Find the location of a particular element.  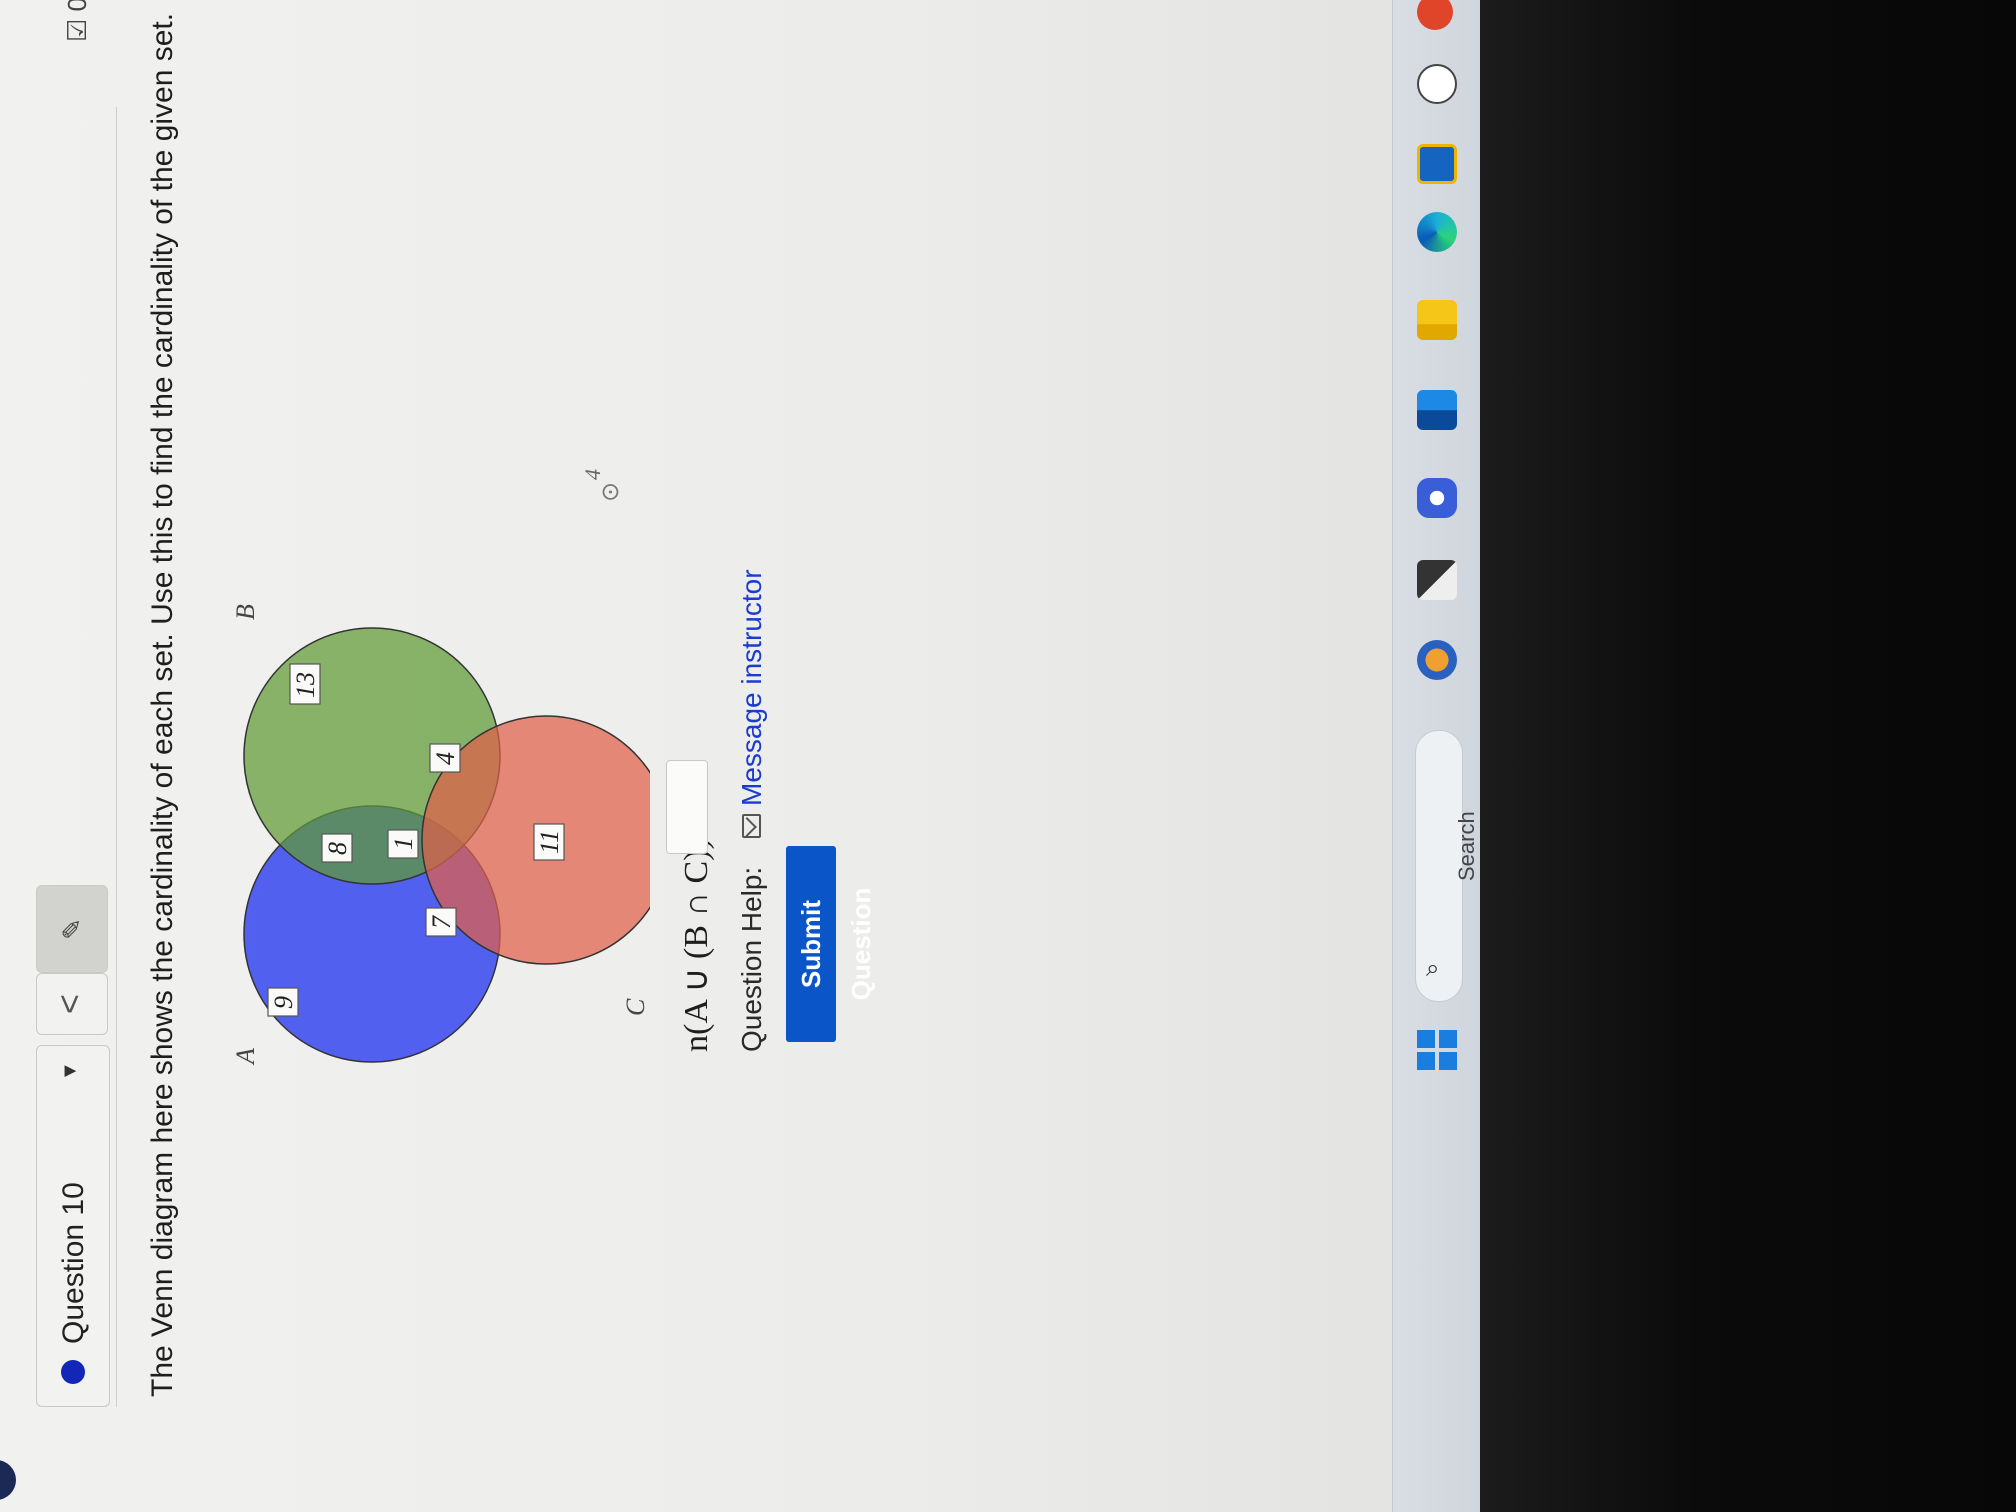

edit-icon: ✎ is located at coordinates (72, 929).